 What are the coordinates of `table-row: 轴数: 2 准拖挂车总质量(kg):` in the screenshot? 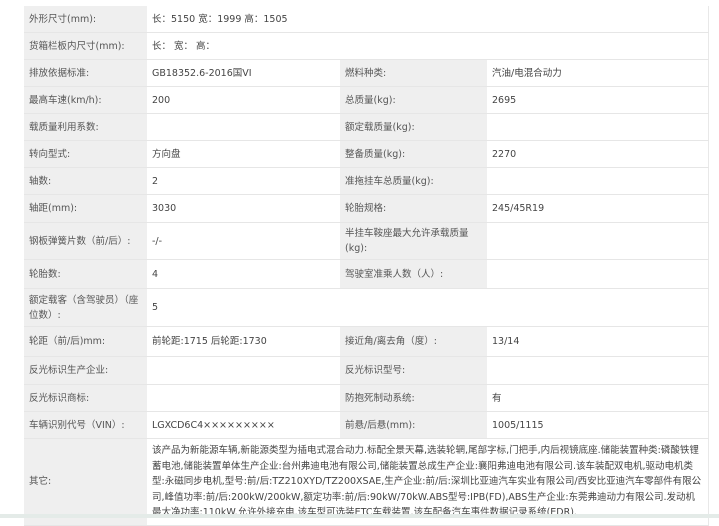 It's located at (366, 181).